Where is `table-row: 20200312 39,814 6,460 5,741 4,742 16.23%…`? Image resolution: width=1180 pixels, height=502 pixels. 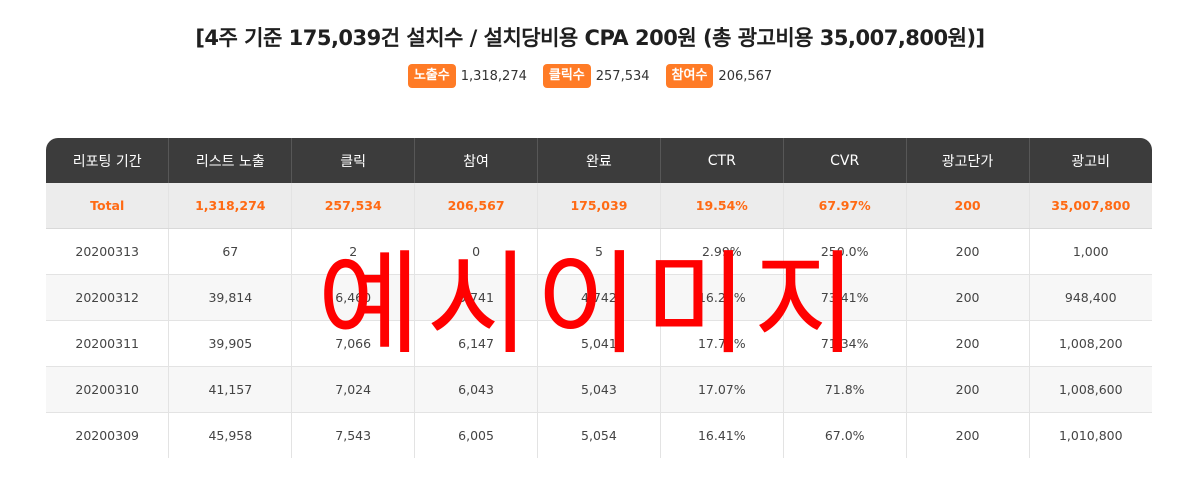 table-row: 20200312 39,814 6,460 5,741 4,742 16.23%… is located at coordinates (599, 297).